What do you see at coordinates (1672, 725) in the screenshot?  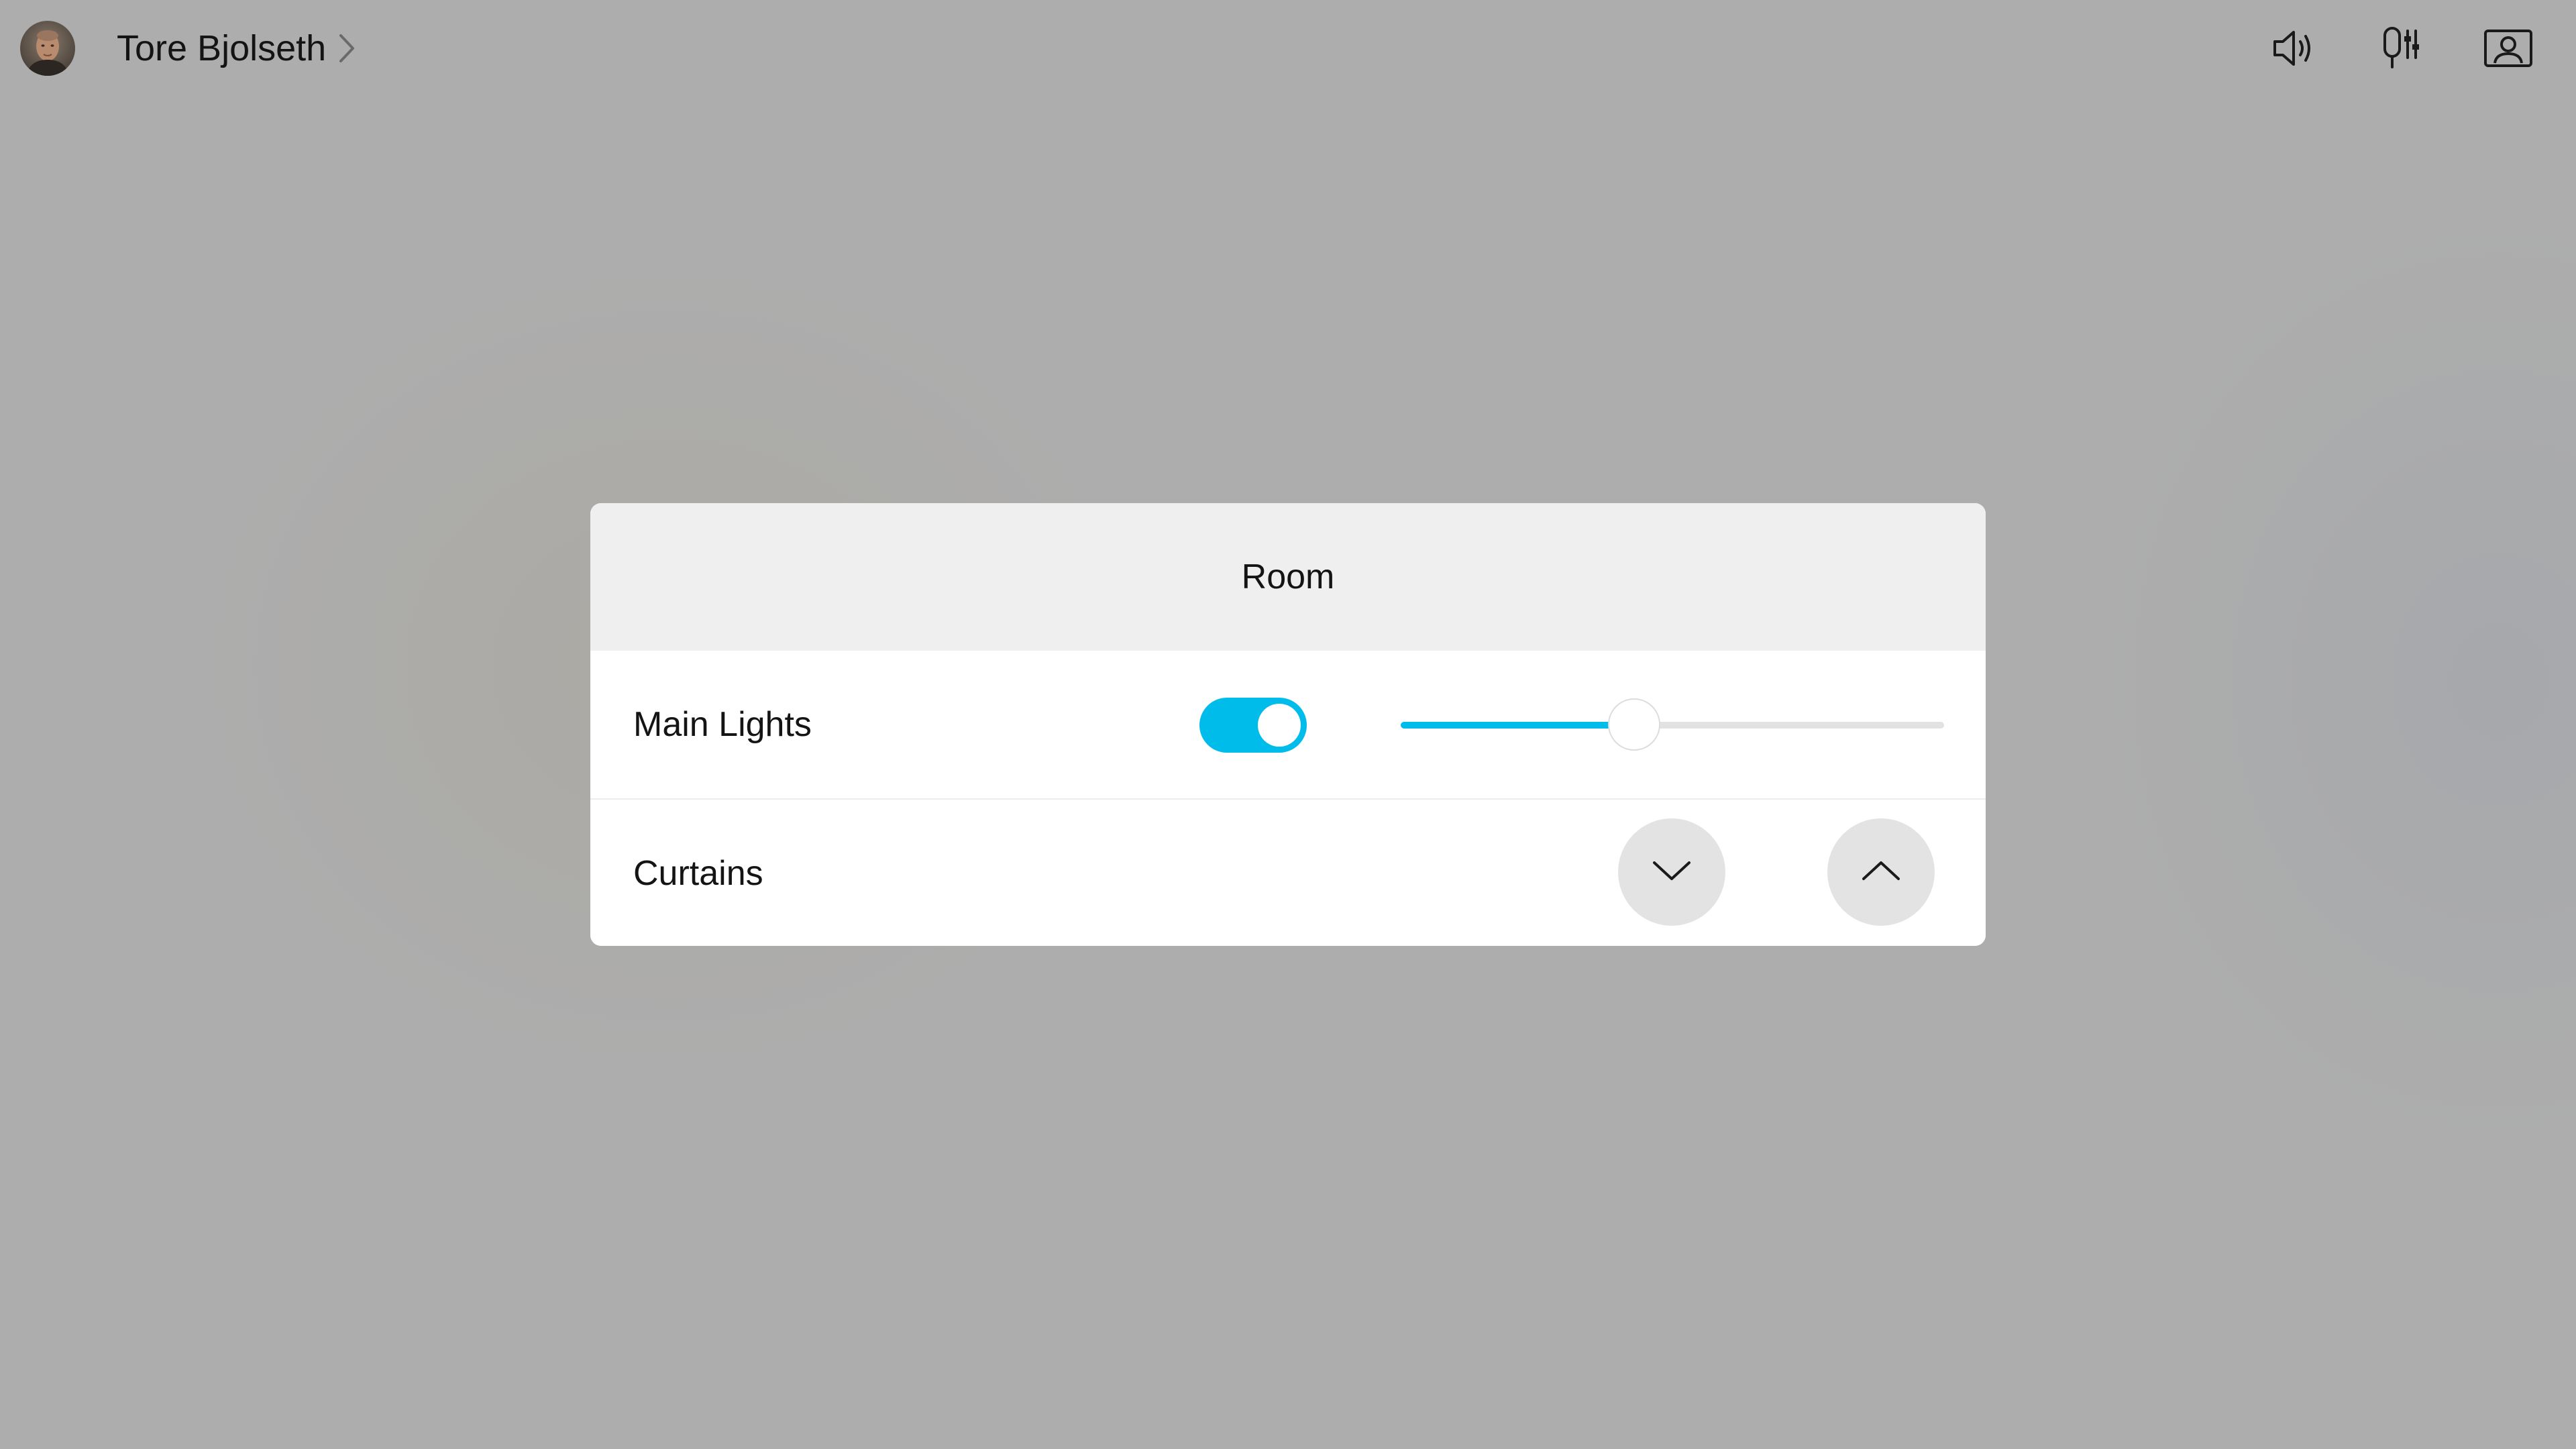 I see `main-lights-brightness-slider` at bounding box center [1672, 725].